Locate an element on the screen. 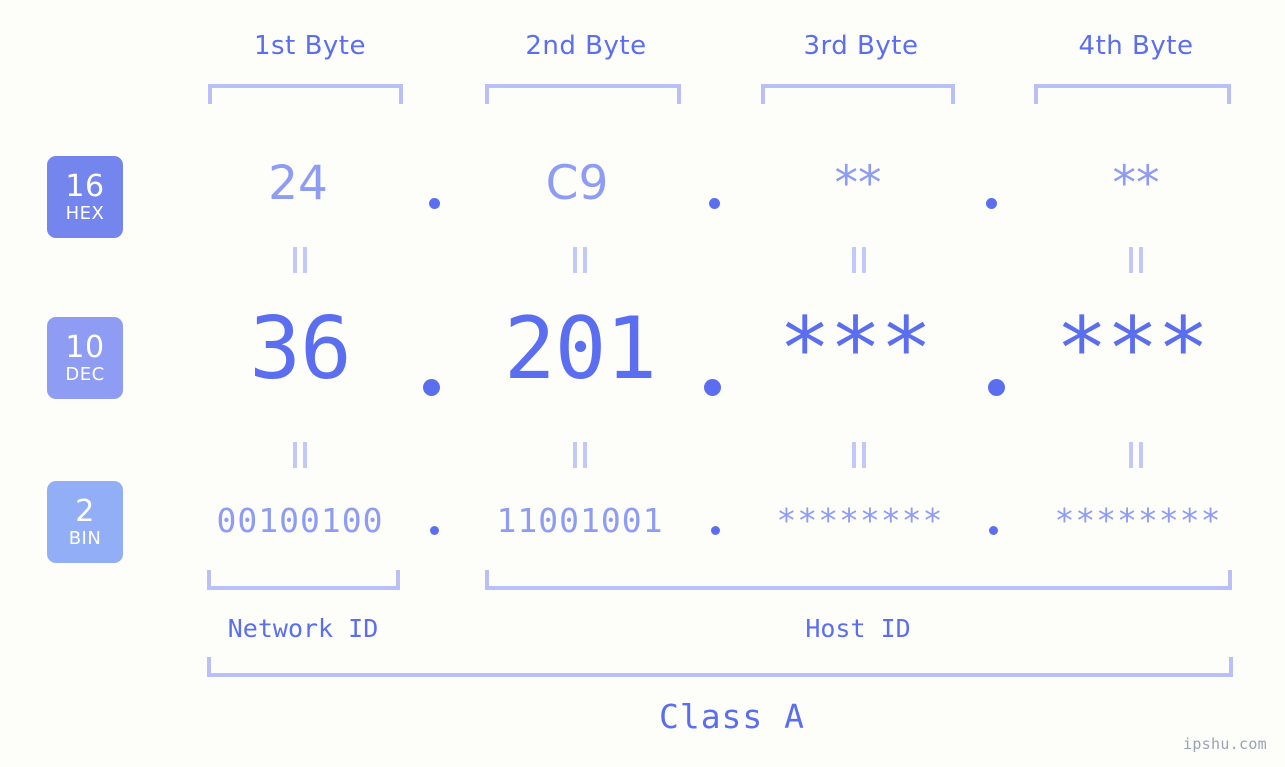 This screenshot has width=1285, height=767. byte-header-3: 3rd Byte is located at coordinates (861, 46).